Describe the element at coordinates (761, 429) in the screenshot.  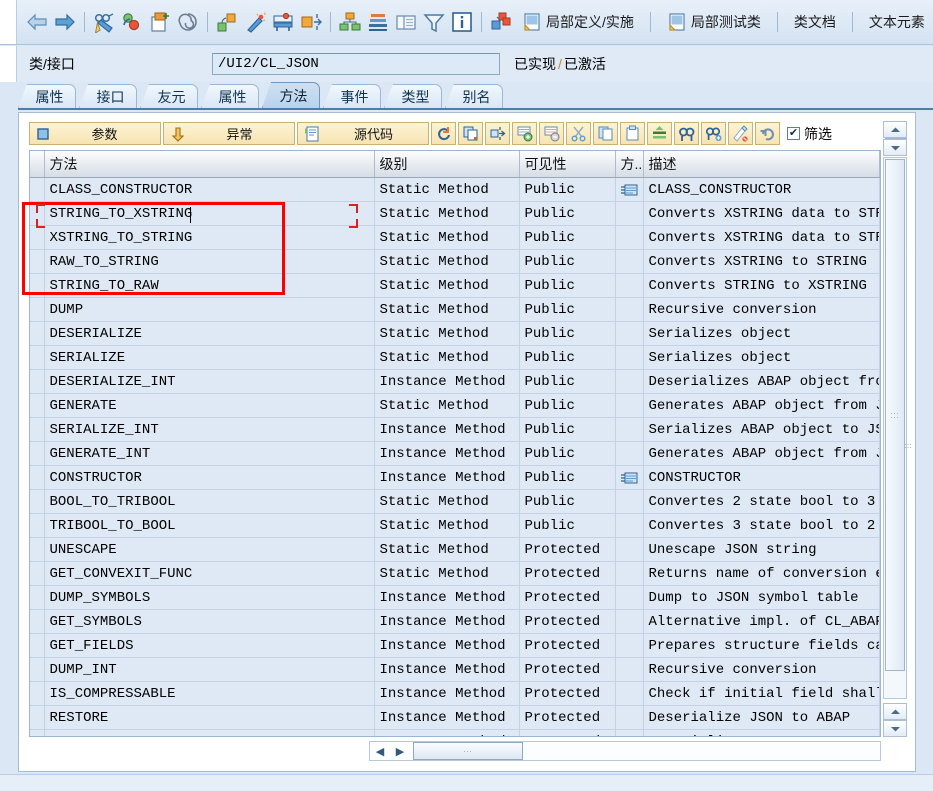
I see `cell-description: Serializes ABAP object to JSON` at that location.